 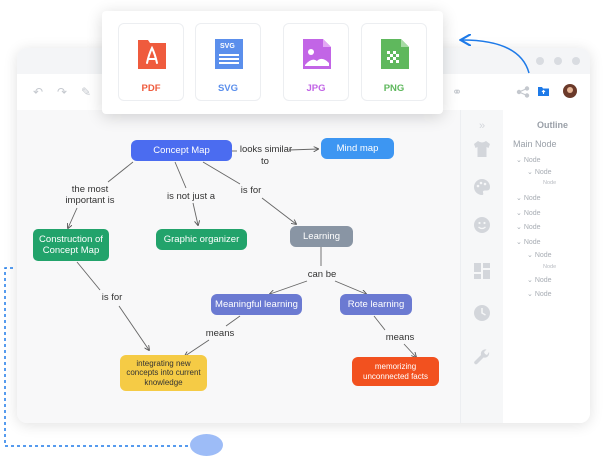 I want to click on link-label-not-just: is not just a, so click(x=191, y=196).